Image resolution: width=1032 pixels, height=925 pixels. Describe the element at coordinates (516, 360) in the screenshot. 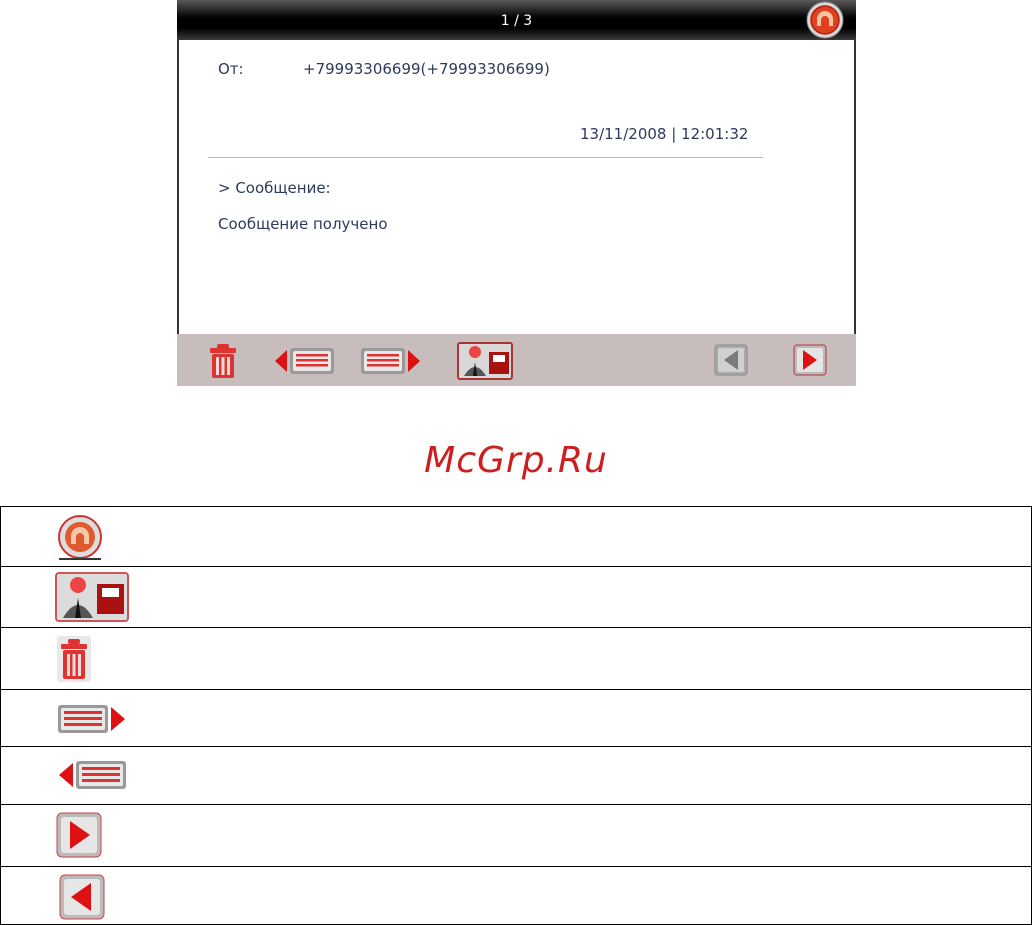

I see `bottom-toolbar` at that location.